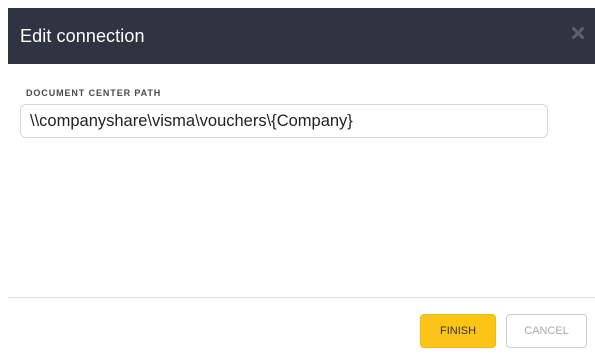 The image size is (595, 358). Describe the element at coordinates (458, 331) in the screenshot. I see `finish-button: FINISH` at that location.